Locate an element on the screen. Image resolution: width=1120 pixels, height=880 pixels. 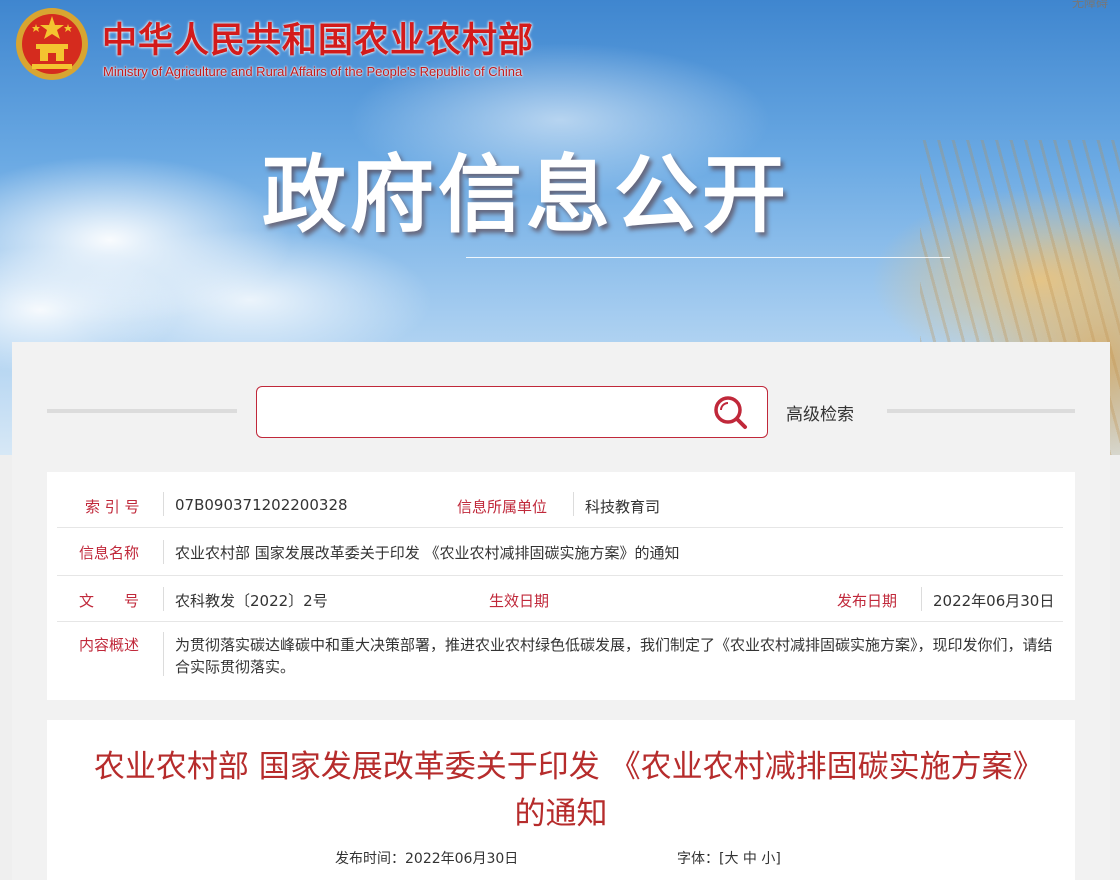
font-size-control: 字体：[大 中 小] is located at coordinates (729, 858).